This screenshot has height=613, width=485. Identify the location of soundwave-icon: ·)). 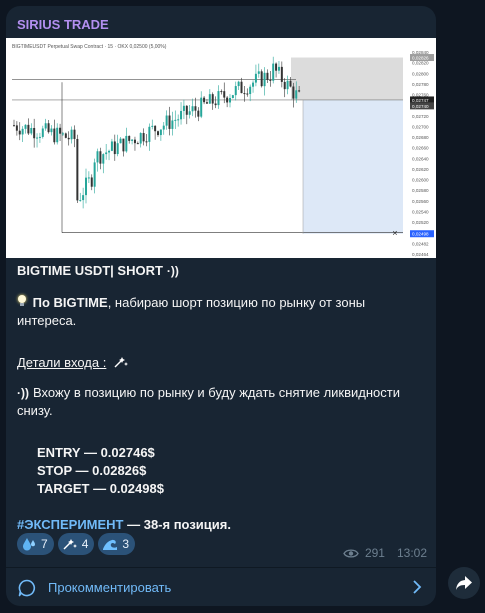
(23, 393).